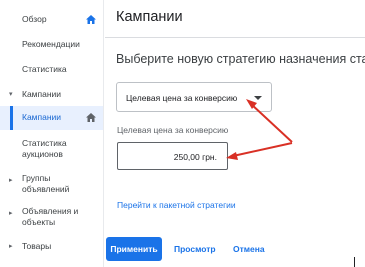  Describe the element at coordinates (11, 94) in the screenshot. I see `caret-down-icon: ▾` at that location.